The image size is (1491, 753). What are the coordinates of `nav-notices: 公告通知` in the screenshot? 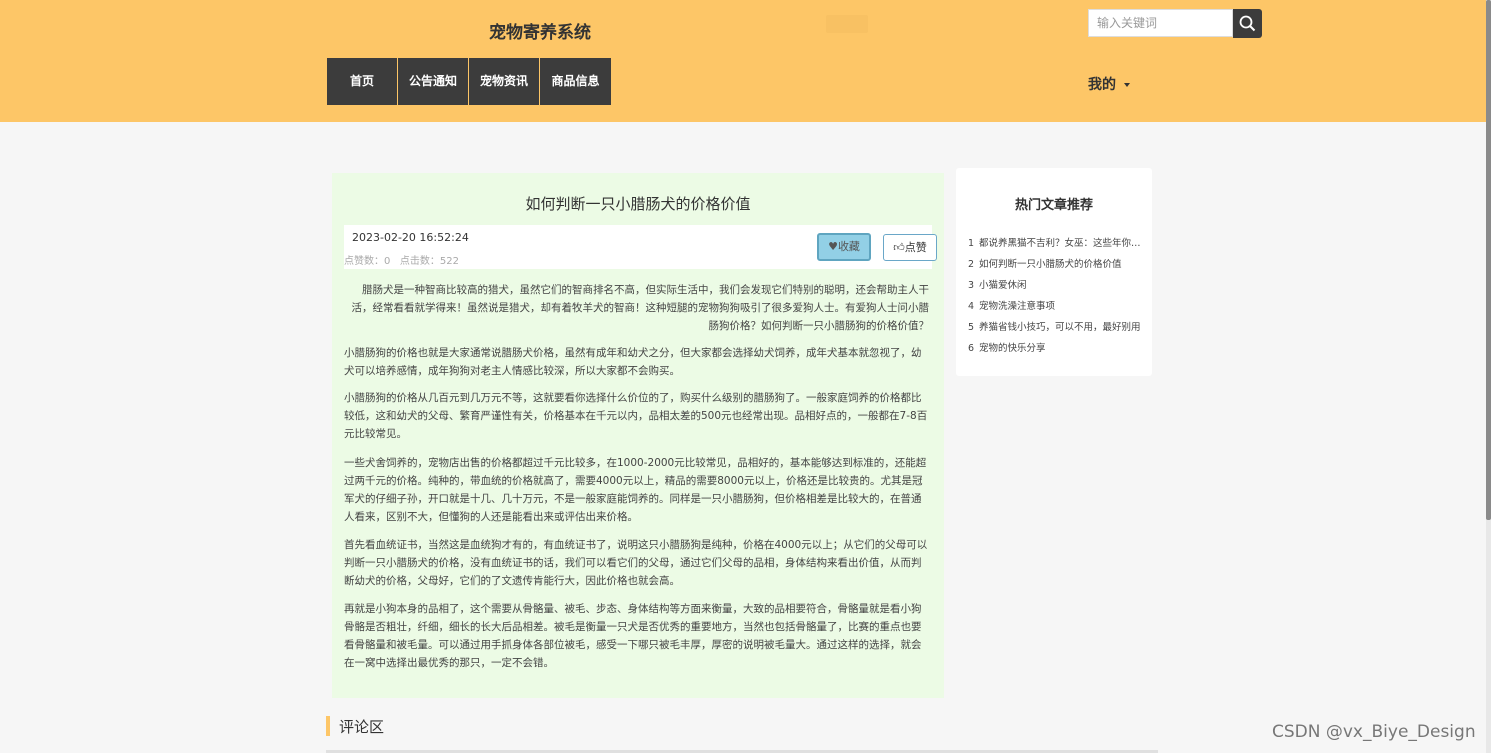 It's located at (433, 81).